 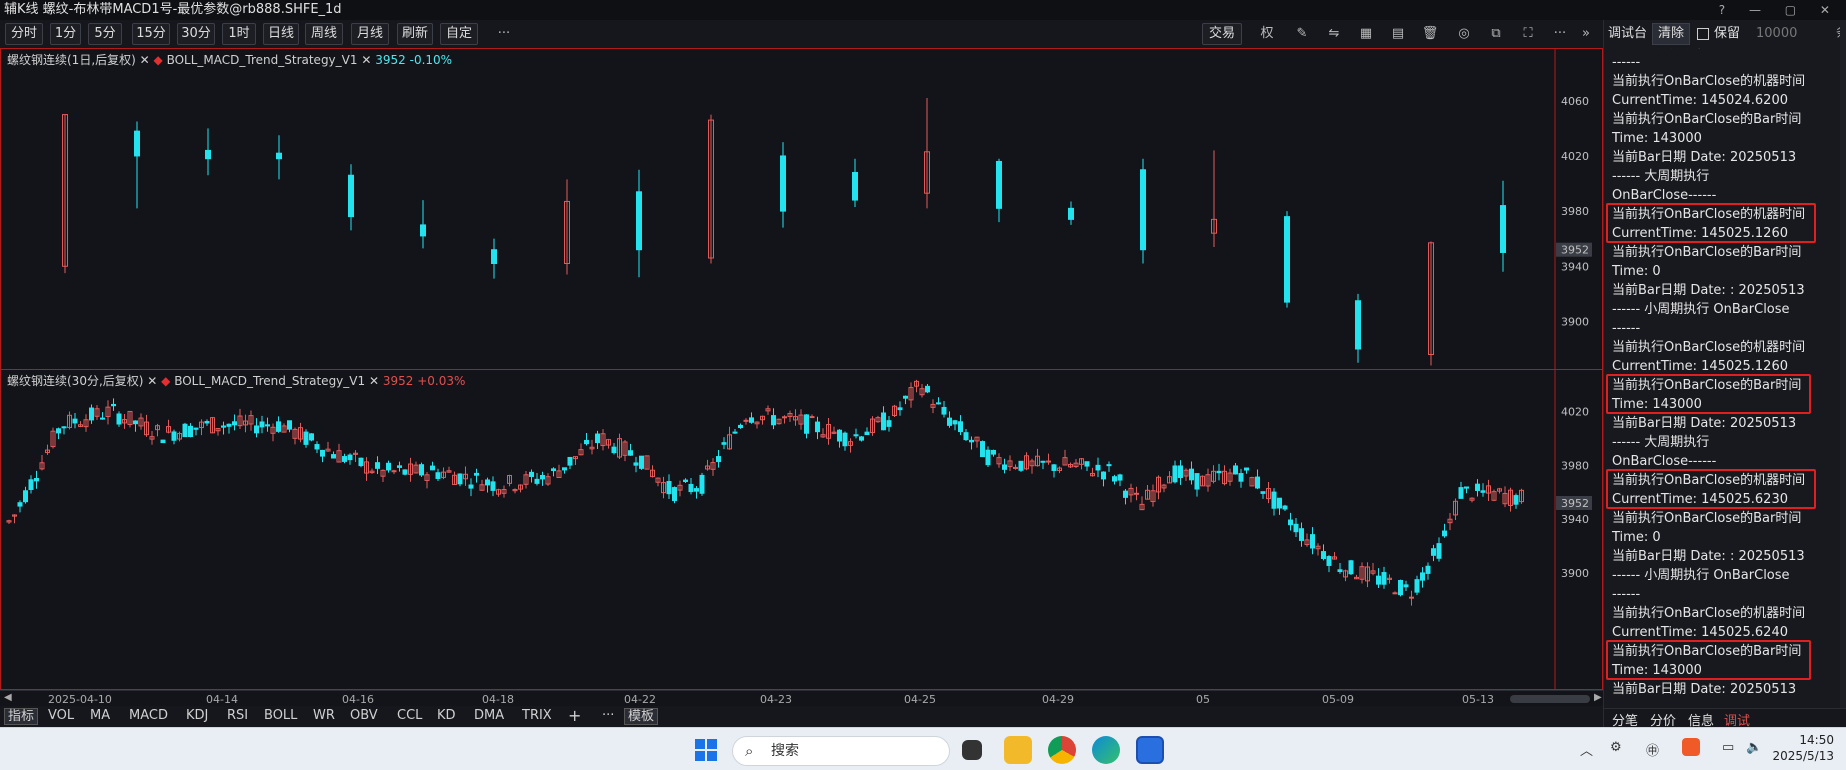 I want to click on indicator-vol: VOL, so click(x=61, y=715).